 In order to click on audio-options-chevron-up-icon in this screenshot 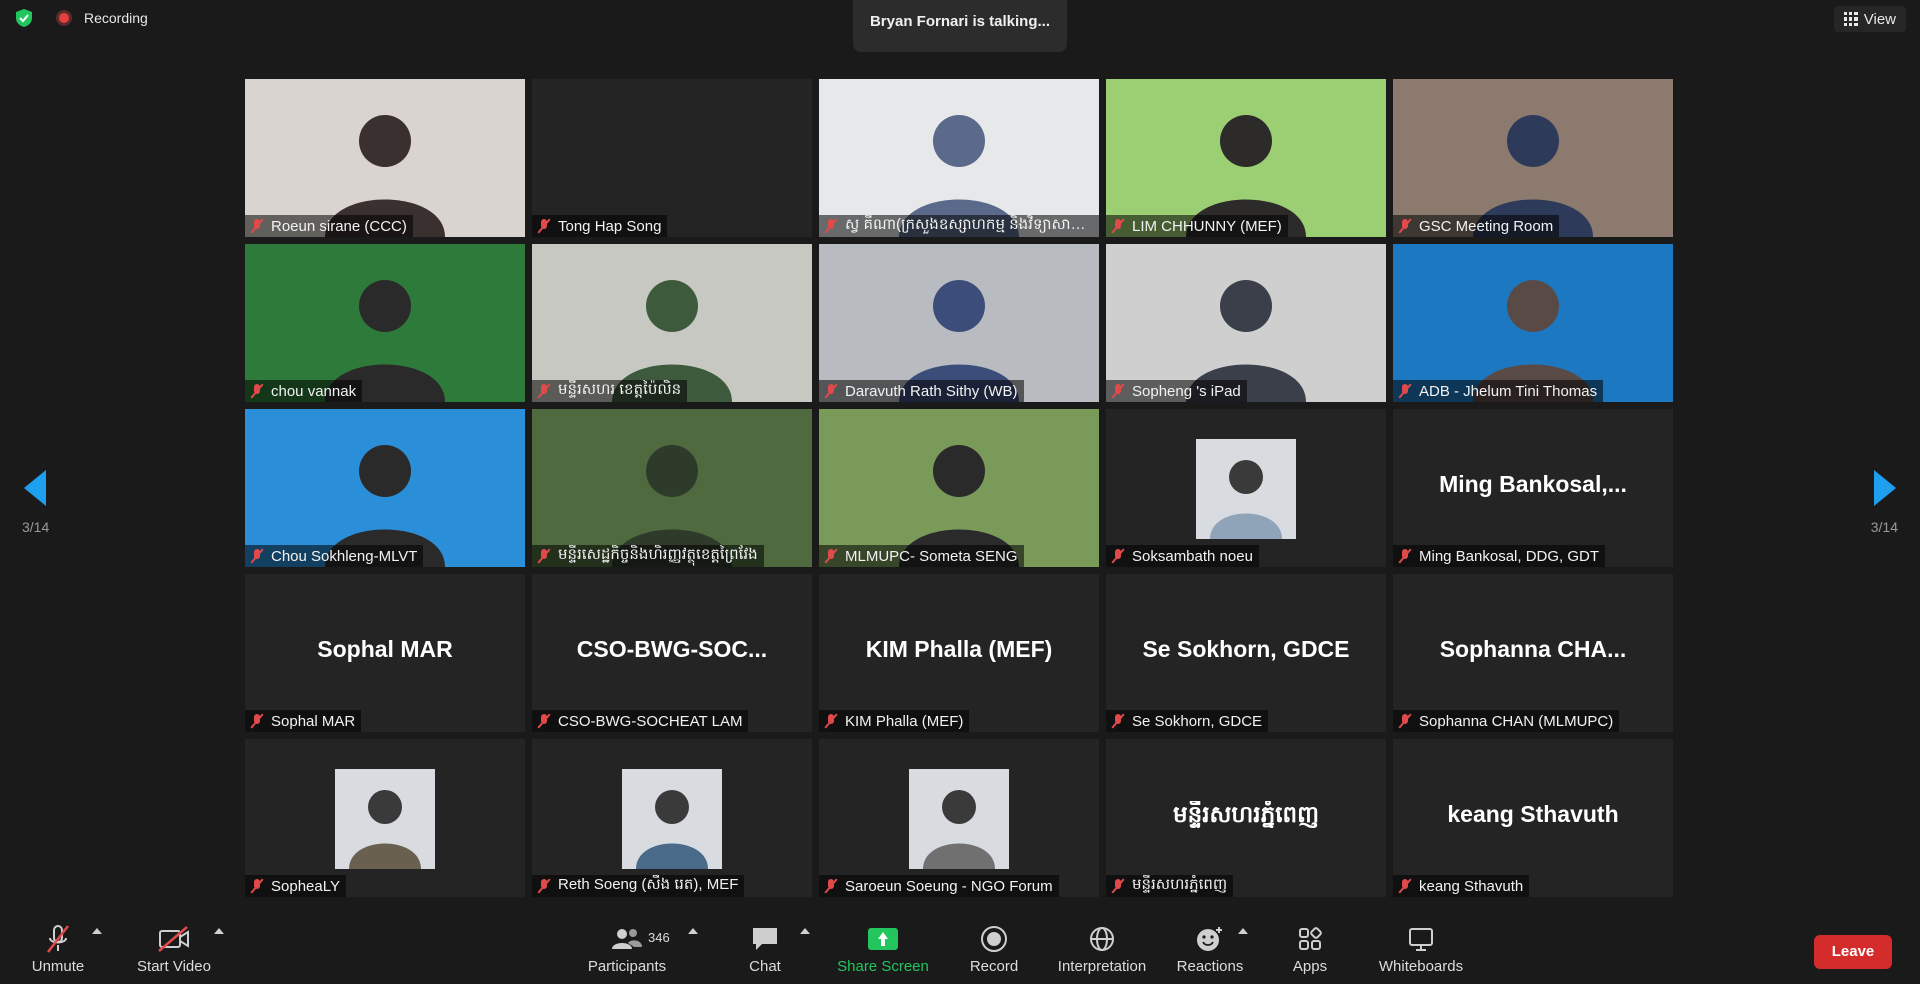, I will do `click(97, 931)`.